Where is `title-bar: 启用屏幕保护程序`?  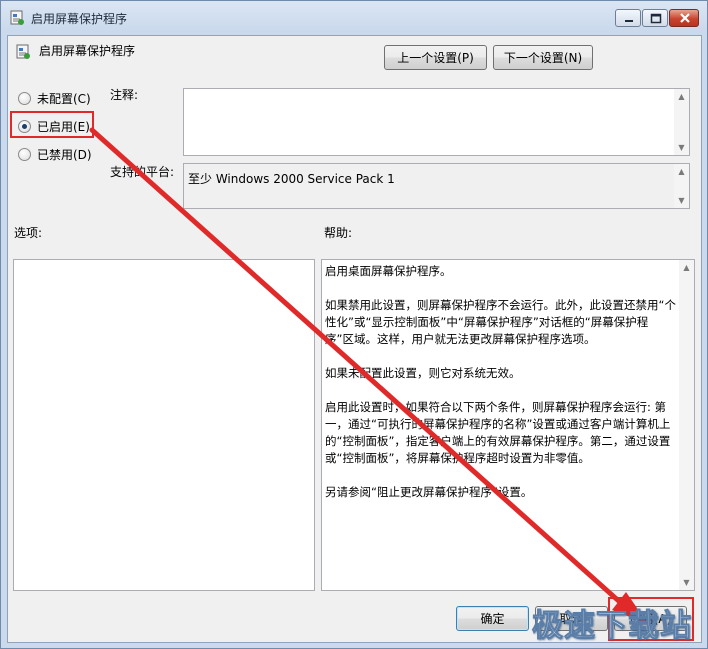 title-bar: 启用屏幕保护程序 is located at coordinates (354, 18).